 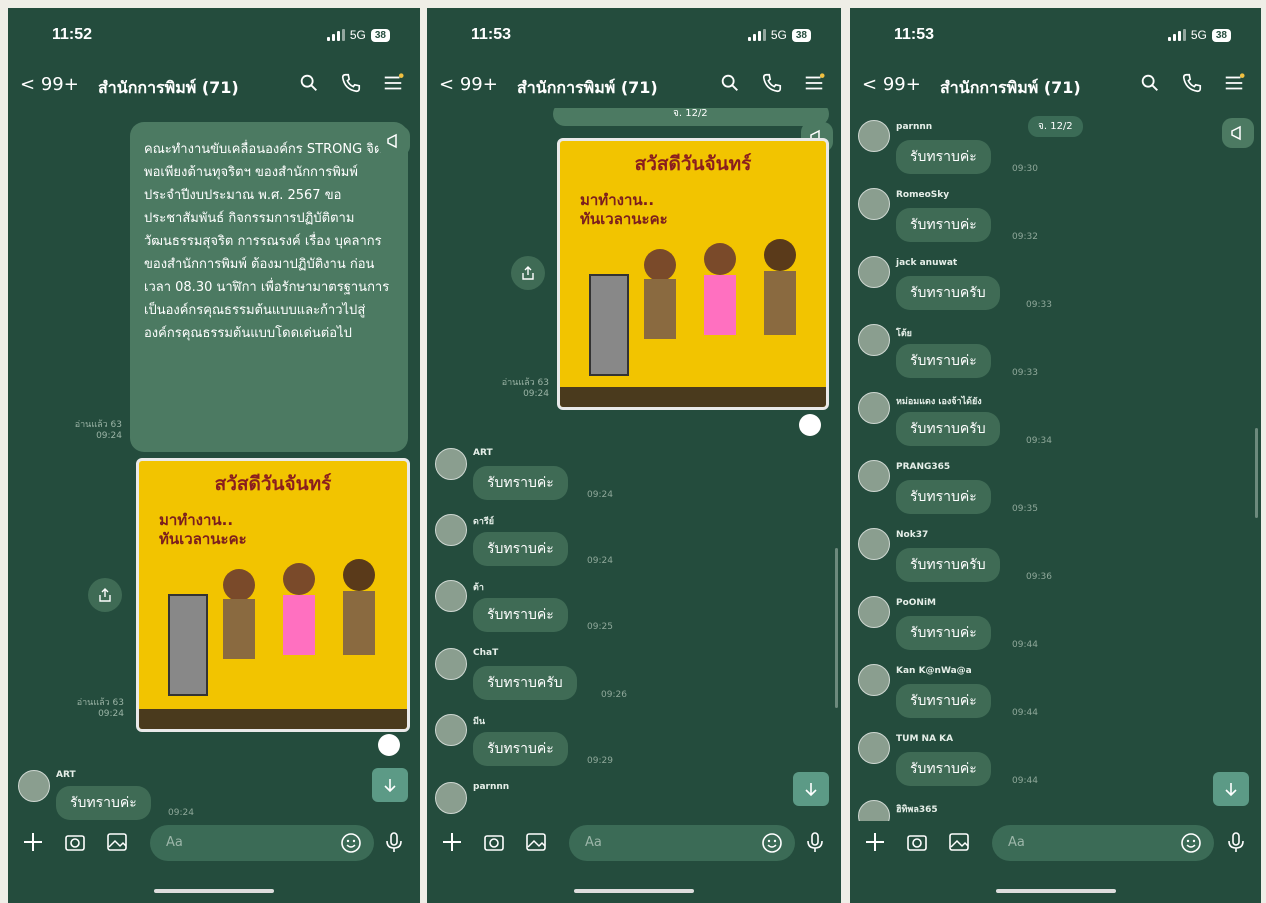 What do you see at coordinates (925, 739) in the screenshot?
I see `sender-name: TUM NA KA` at bounding box center [925, 739].